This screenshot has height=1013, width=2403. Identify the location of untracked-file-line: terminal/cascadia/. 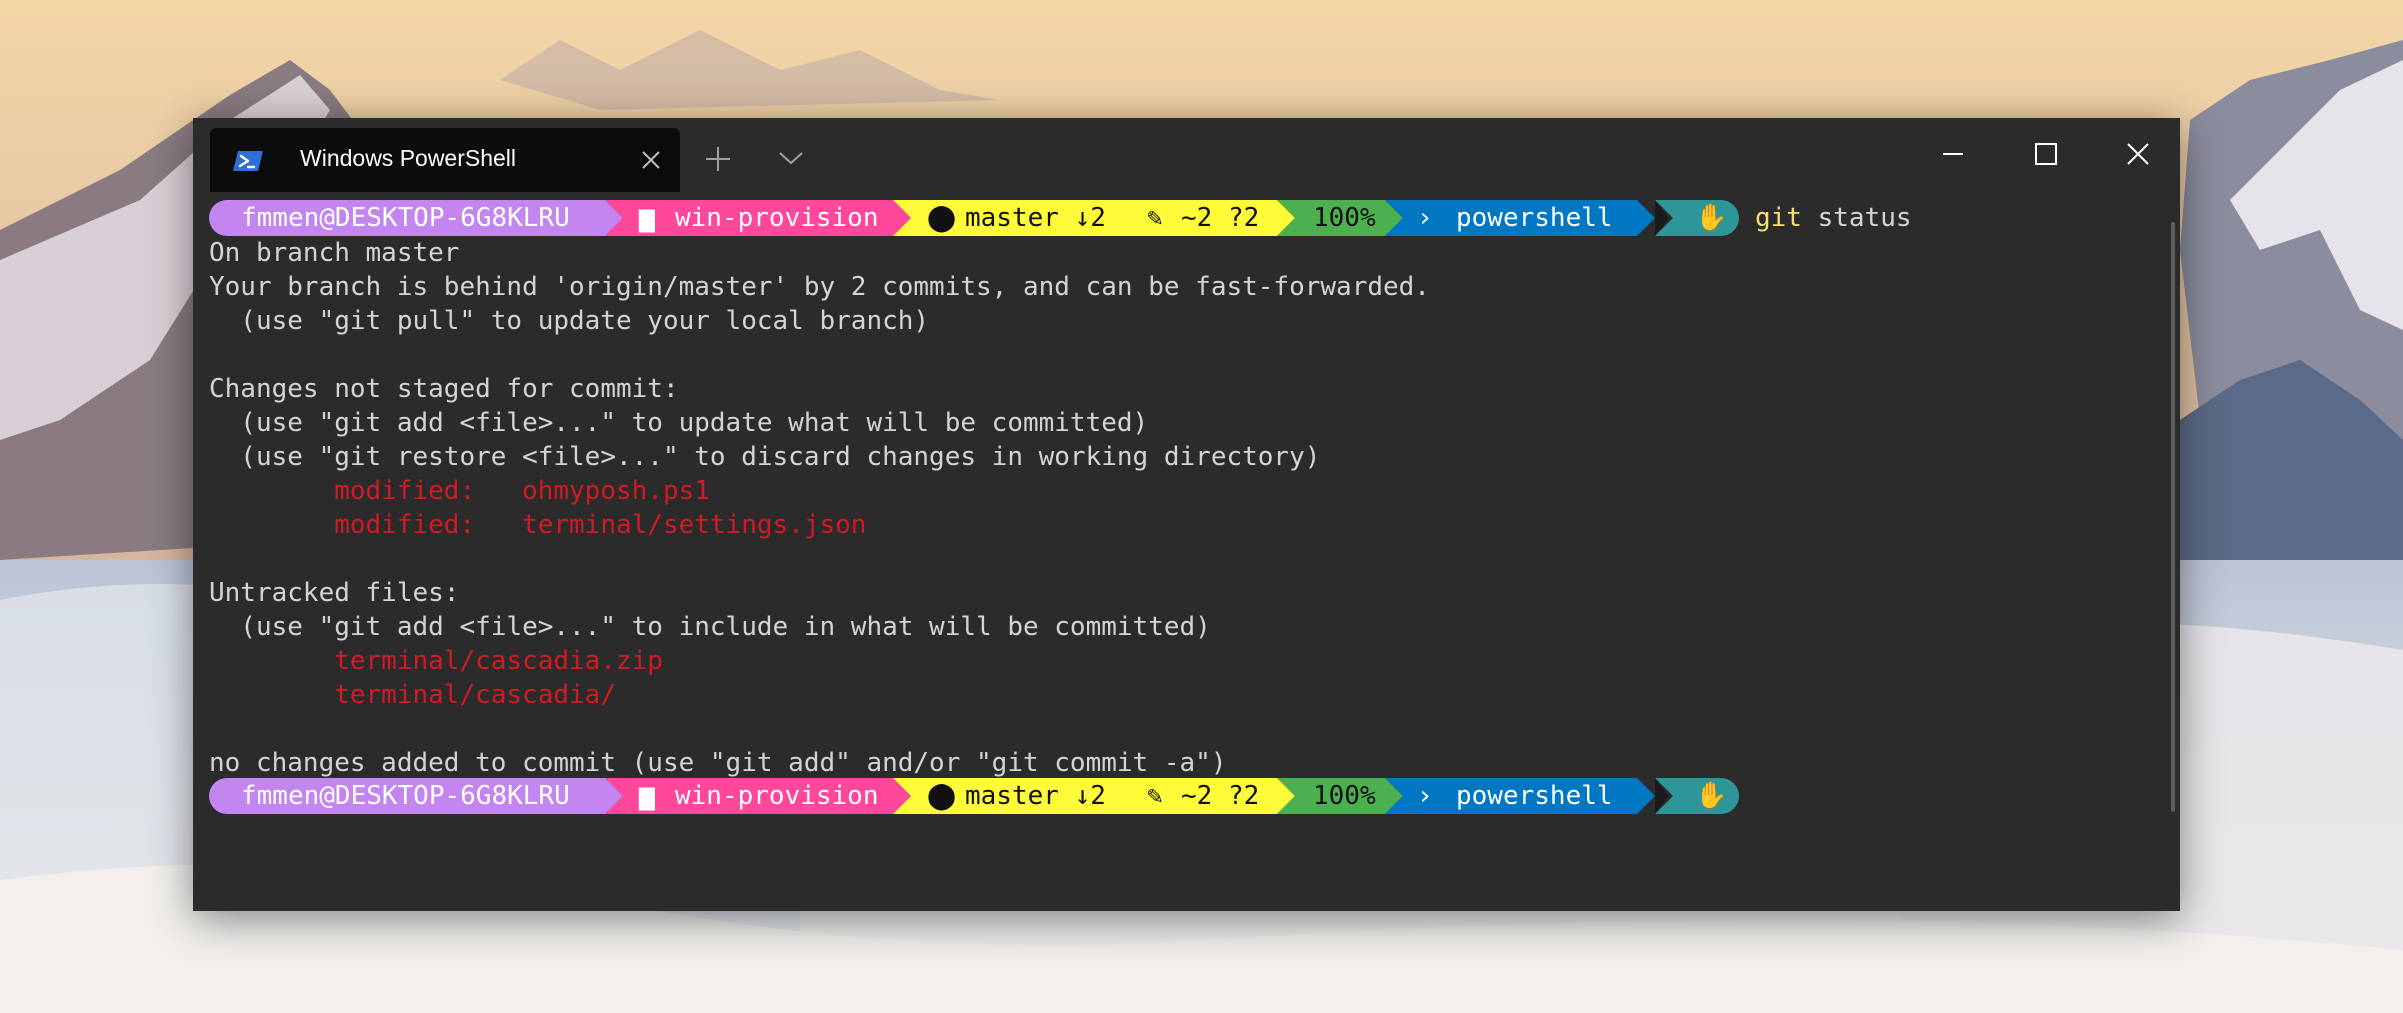
(412, 695).